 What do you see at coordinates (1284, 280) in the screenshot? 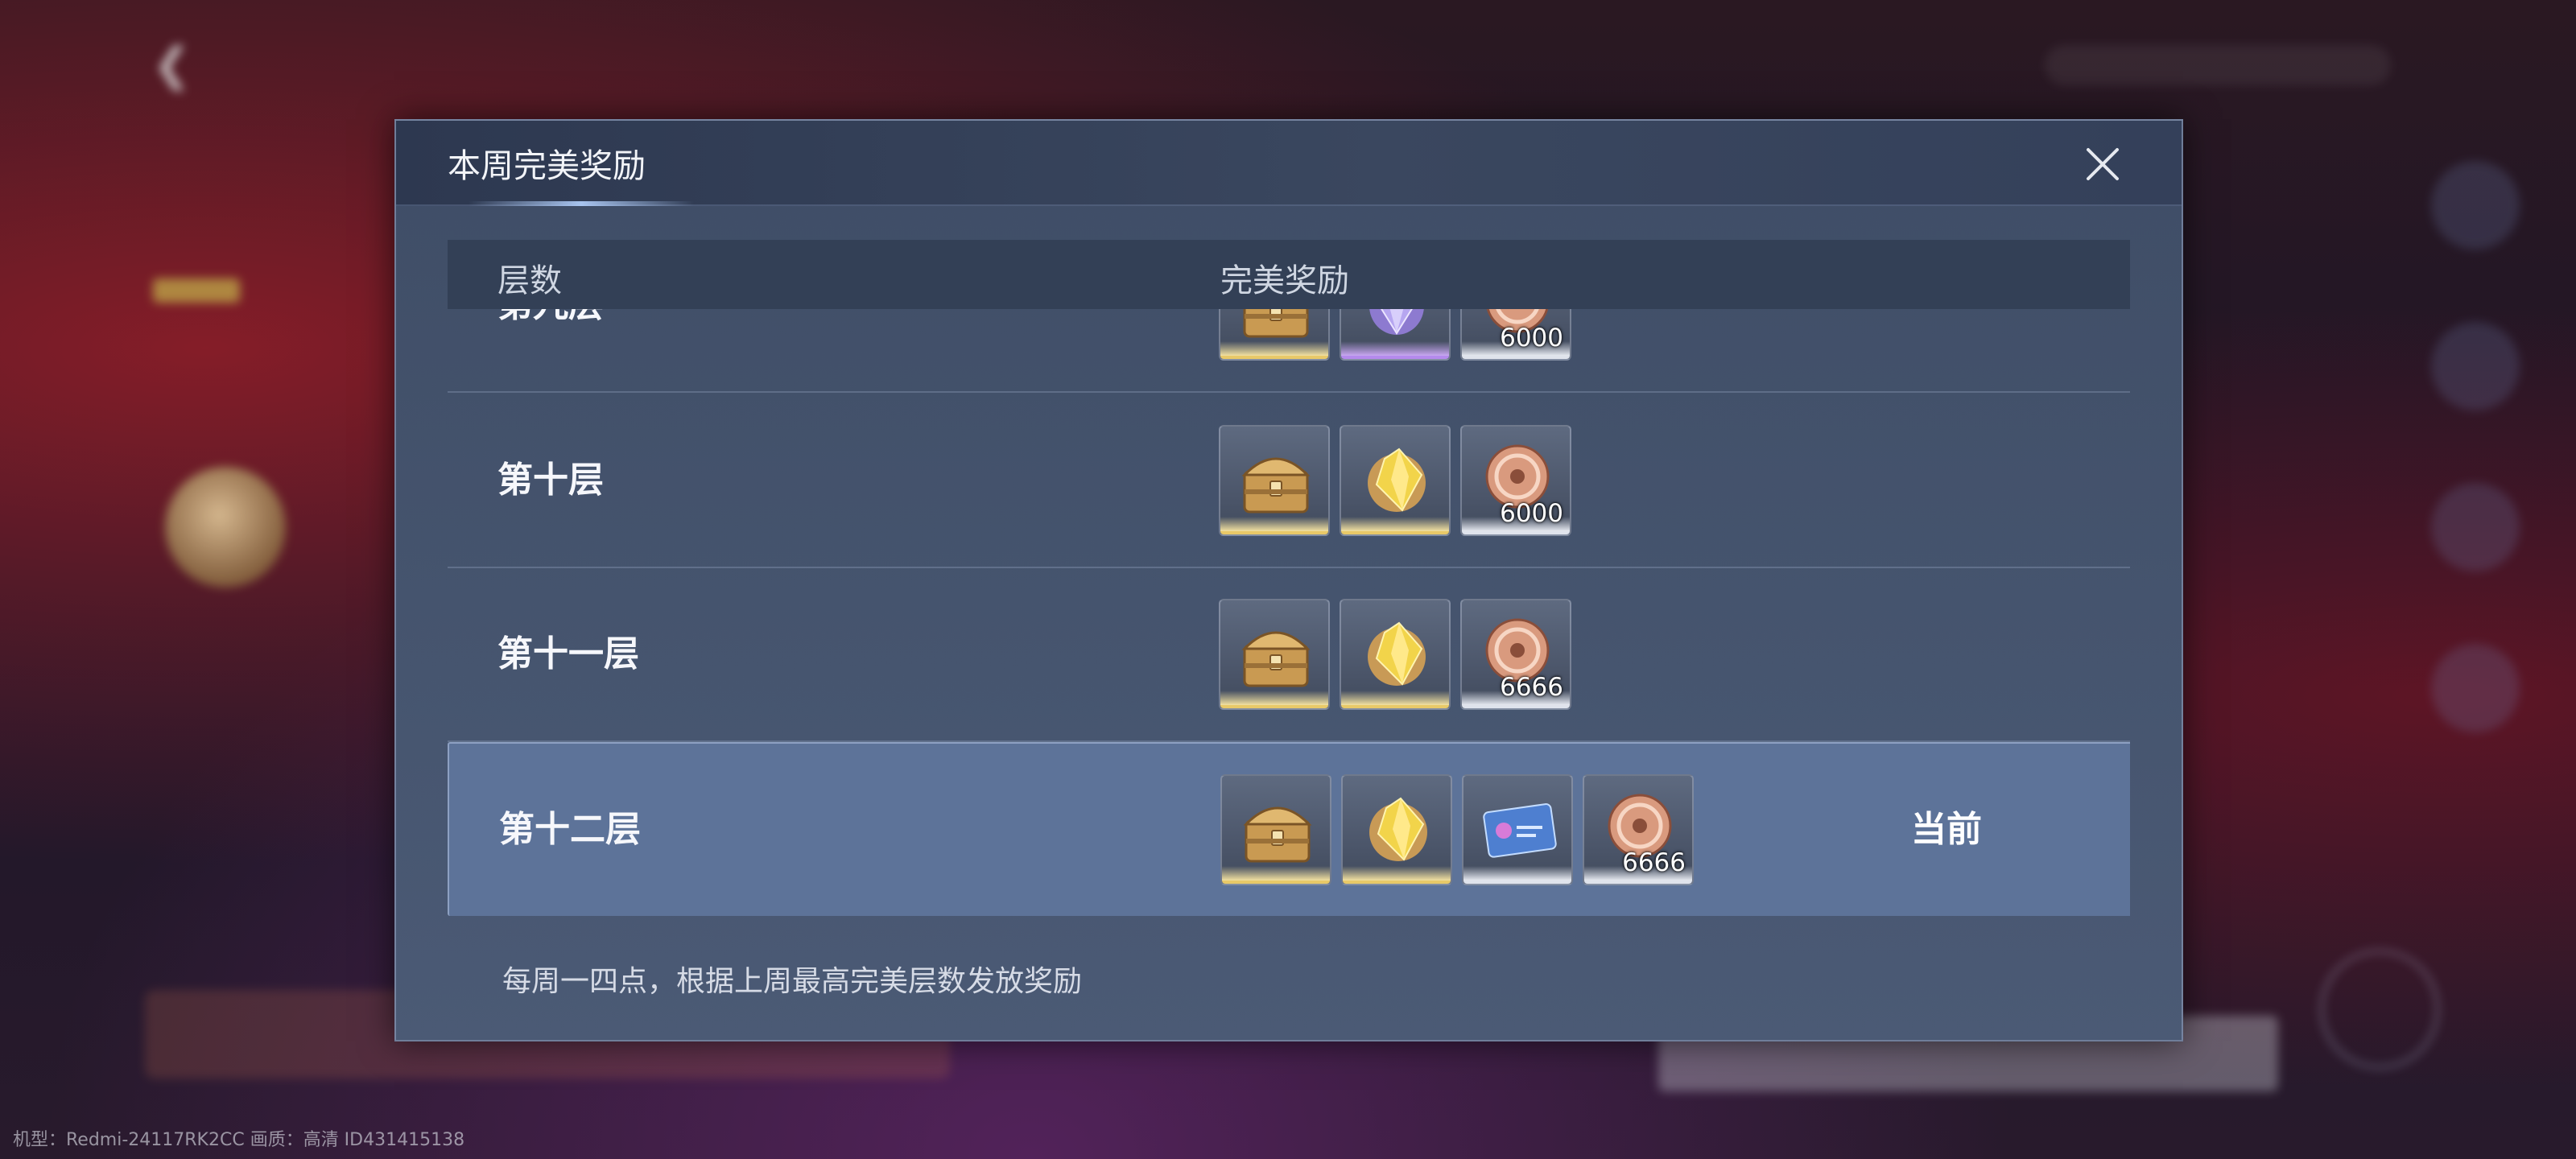
I see `column-header-reward: 完美奖励` at bounding box center [1284, 280].